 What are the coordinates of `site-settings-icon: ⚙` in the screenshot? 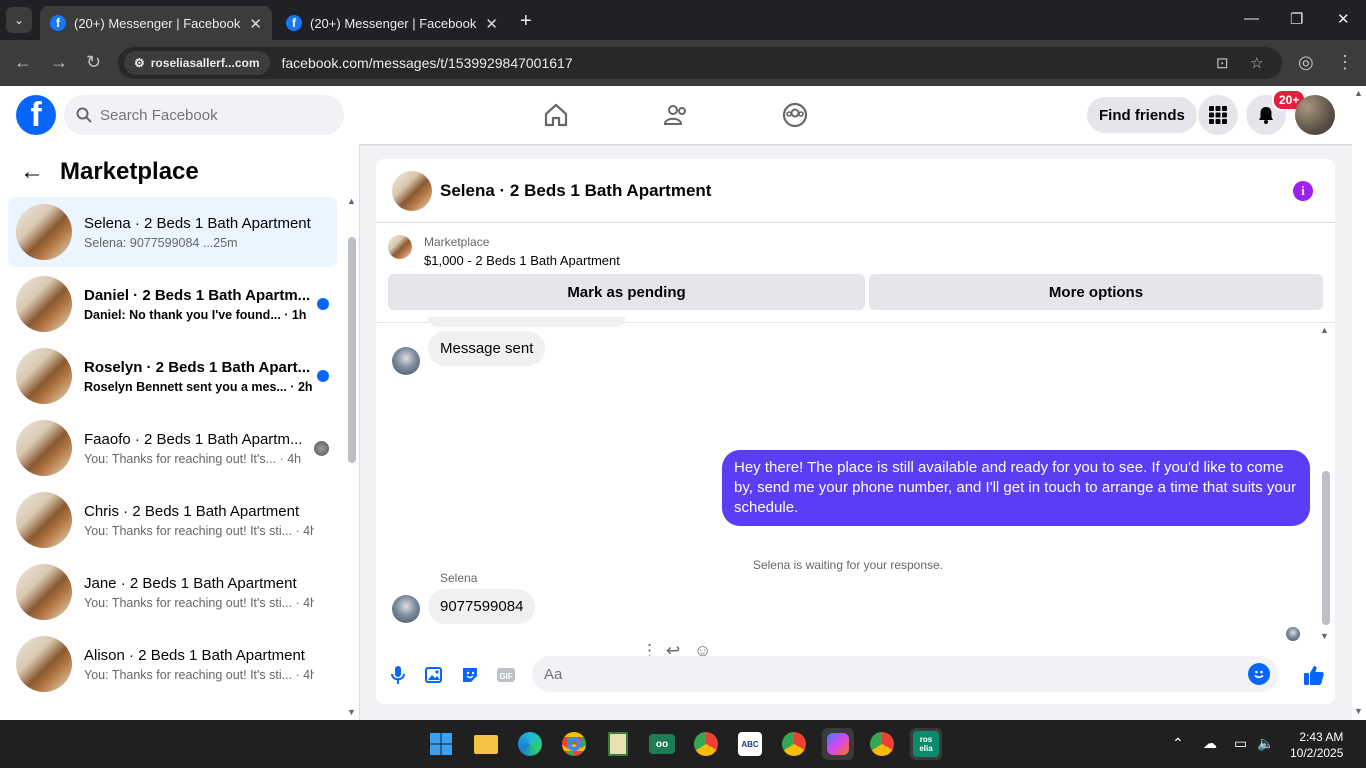 It's located at (139, 63).